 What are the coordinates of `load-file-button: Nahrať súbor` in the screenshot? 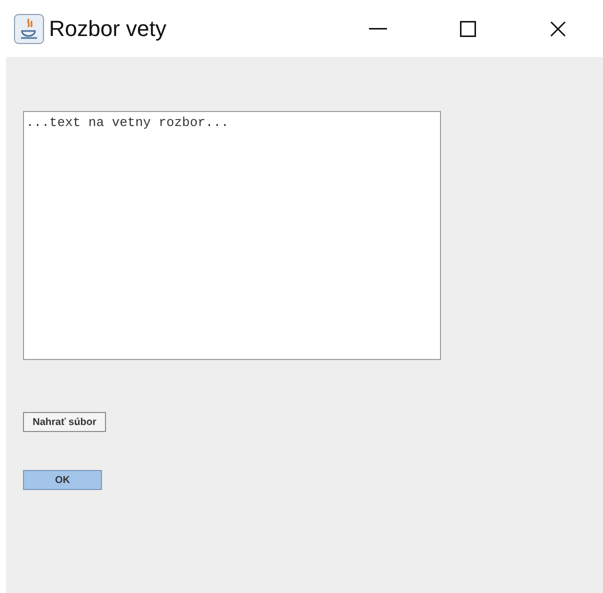 It's located at (64, 422).